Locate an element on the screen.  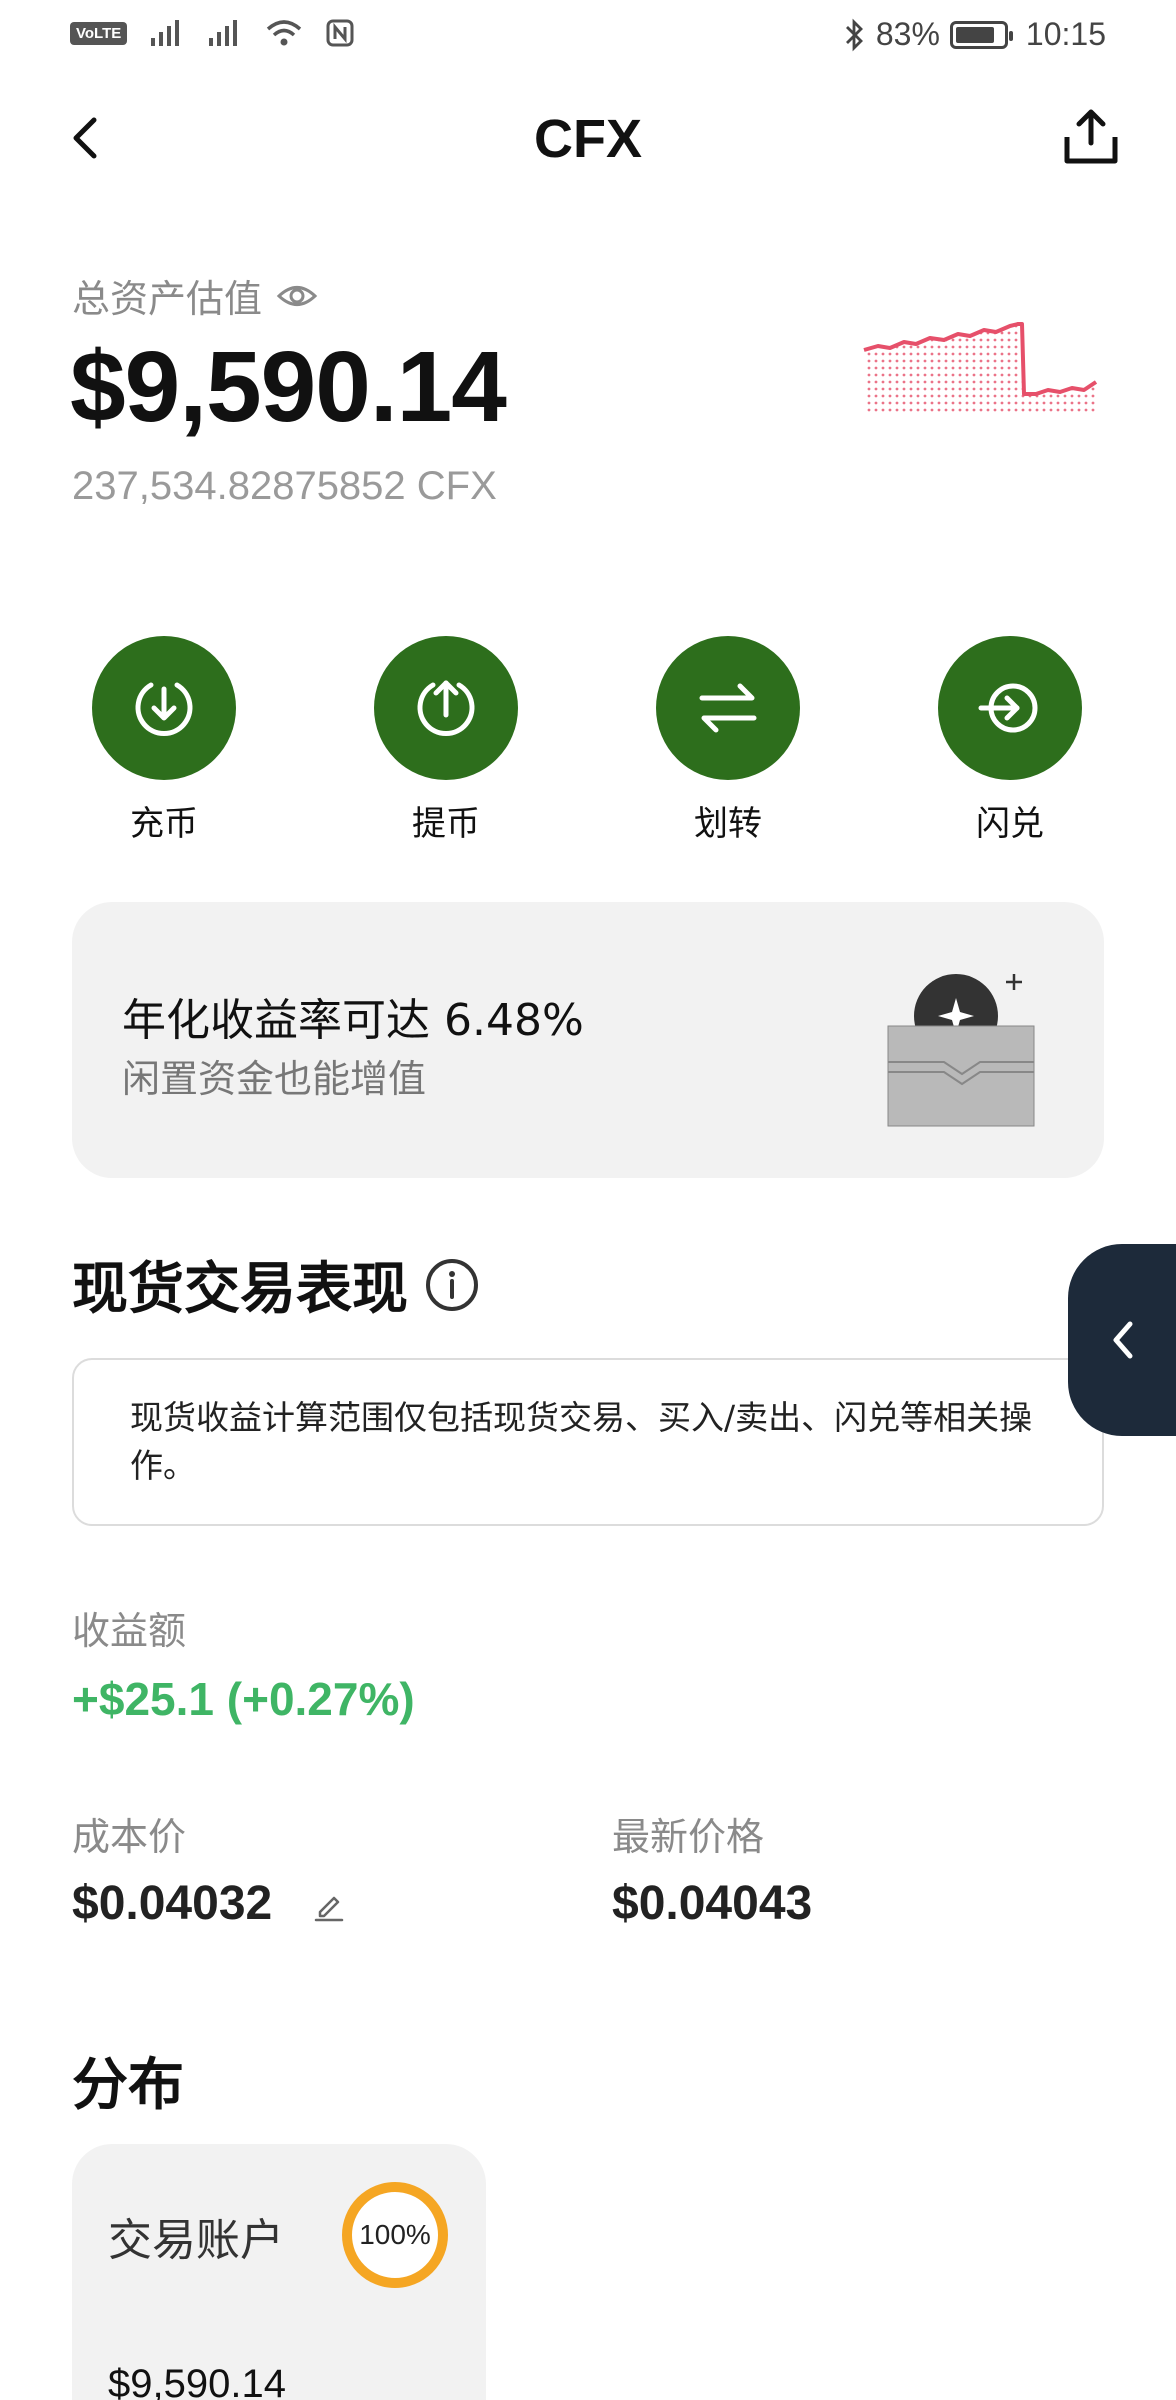
status-bar: VoLTE 83% 10:15 is located at coordinates (588, 36).